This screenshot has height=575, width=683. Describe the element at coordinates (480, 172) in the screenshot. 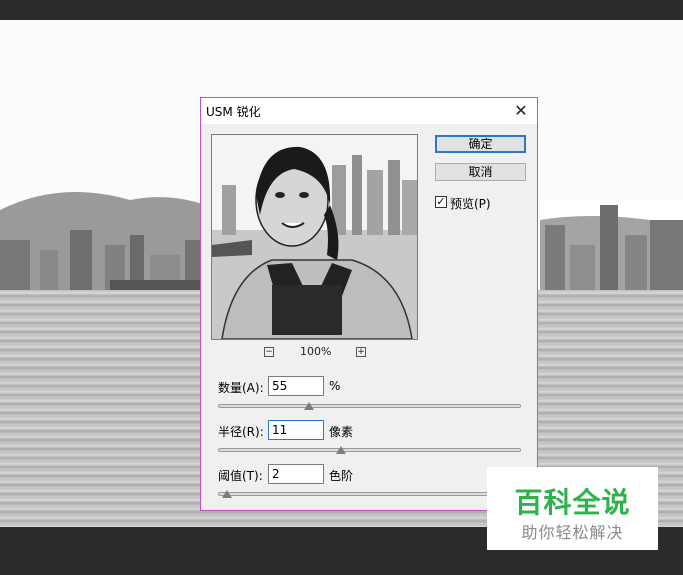

I see `cancel-button: 取消` at that location.